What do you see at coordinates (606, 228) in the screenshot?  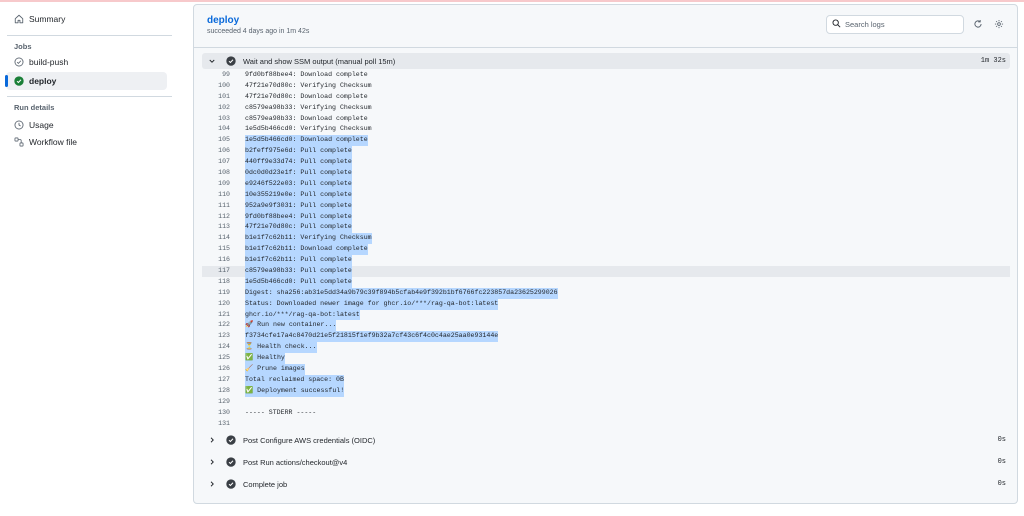 I see `log-line: 113 47f21e70d80c: Pull complete` at bounding box center [606, 228].